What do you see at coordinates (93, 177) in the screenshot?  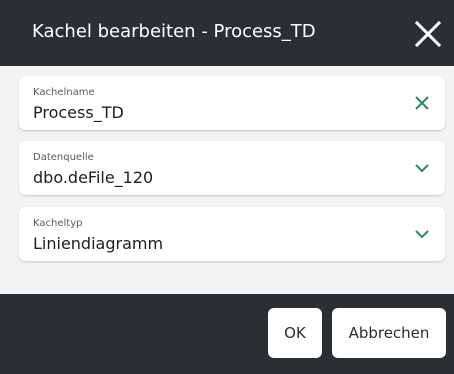 I see `data-source-value: dbo.deFile_120` at bounding box center [93, 177].